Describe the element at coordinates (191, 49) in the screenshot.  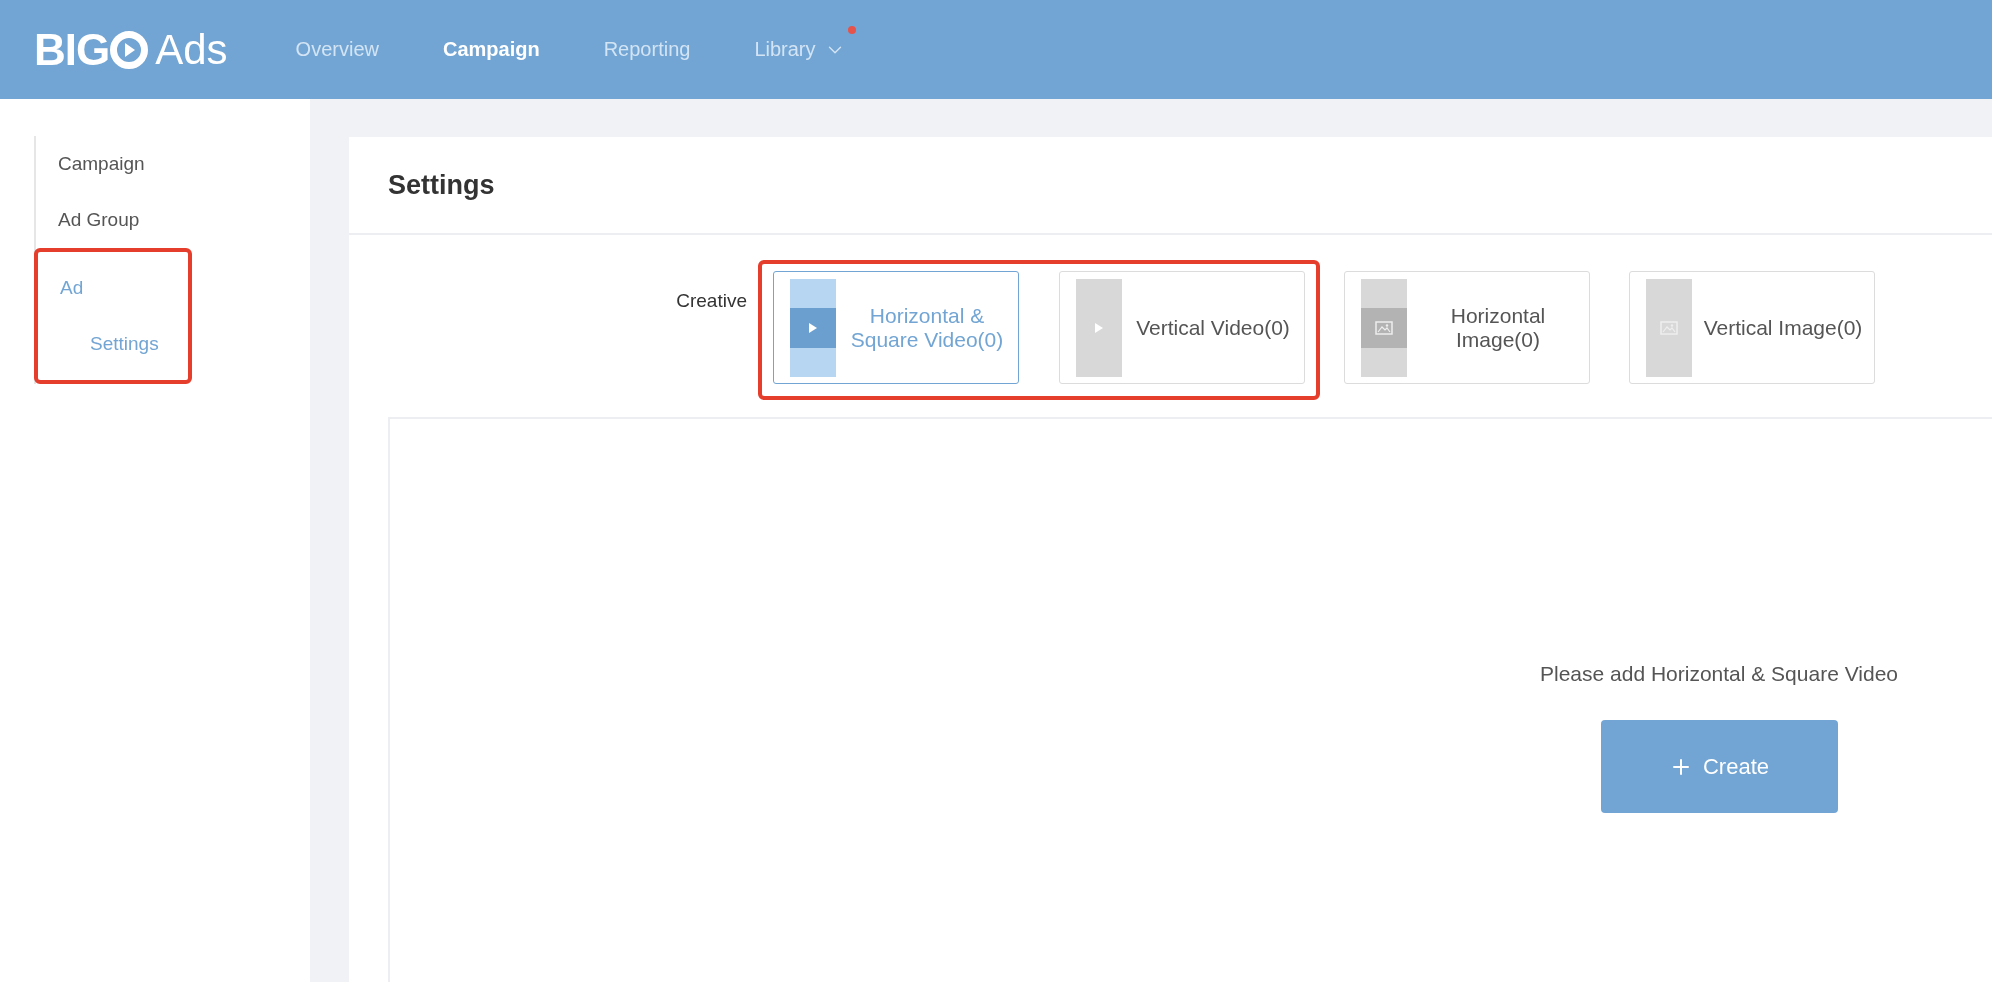
I see `logo-text: Ads` at that location.